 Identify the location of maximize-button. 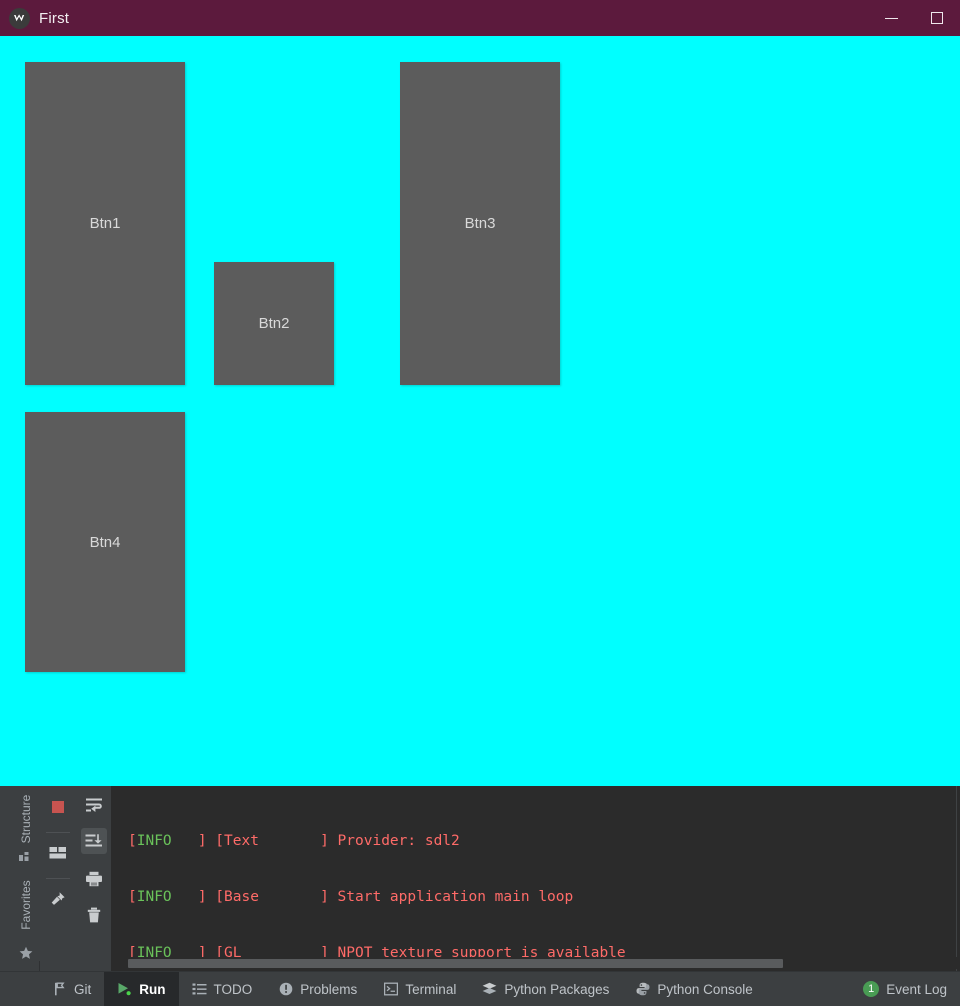
(937, 18).